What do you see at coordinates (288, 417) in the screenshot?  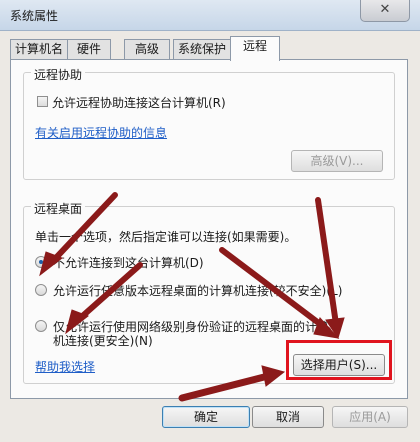 I see `cancel-button: 取消` at bounding box center [288, 417].